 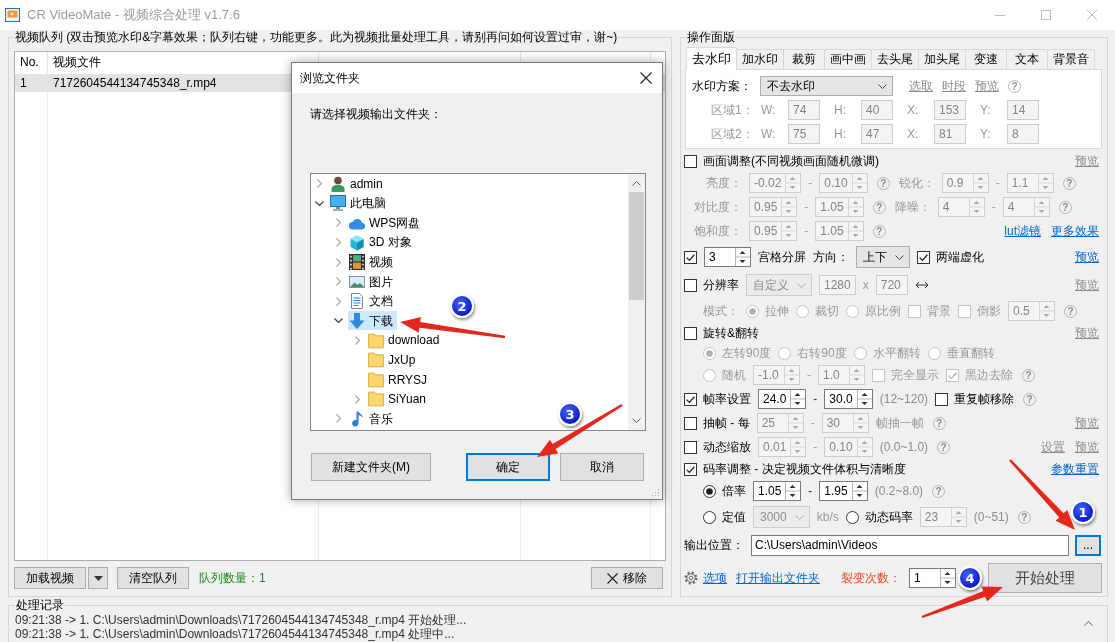 I want to click on checkbox-label: 分辨率, so click(x=721, y=285).